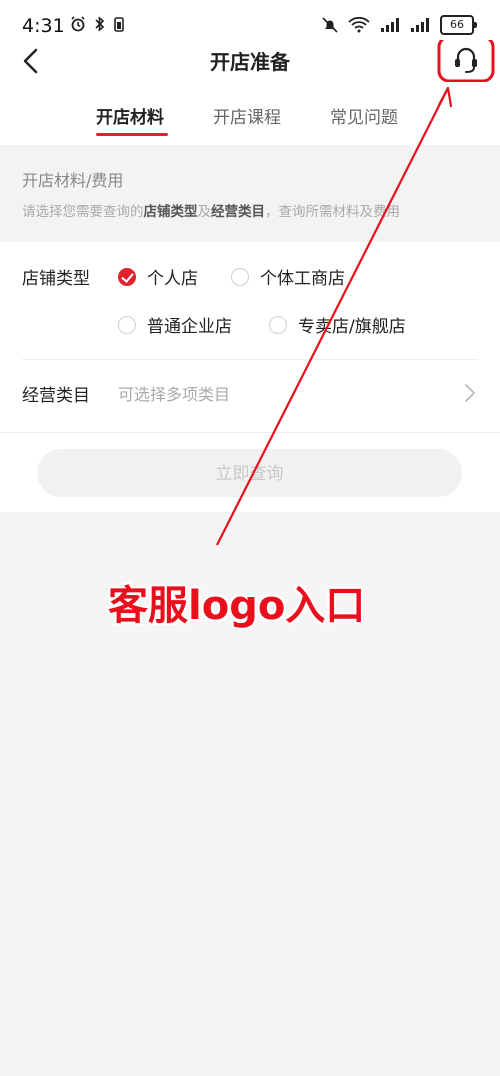 This screenshot has height=1076, width=500. What do you see at coordinates (73, 180) in the screenshot?
I see `info-heading: 开店材料/费用` at bounding box center [73, 180].